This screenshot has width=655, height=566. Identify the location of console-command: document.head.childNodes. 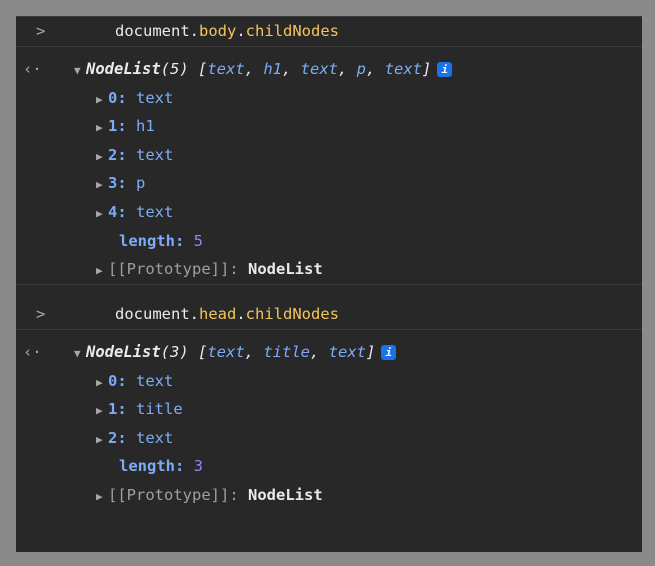
(227, 314).